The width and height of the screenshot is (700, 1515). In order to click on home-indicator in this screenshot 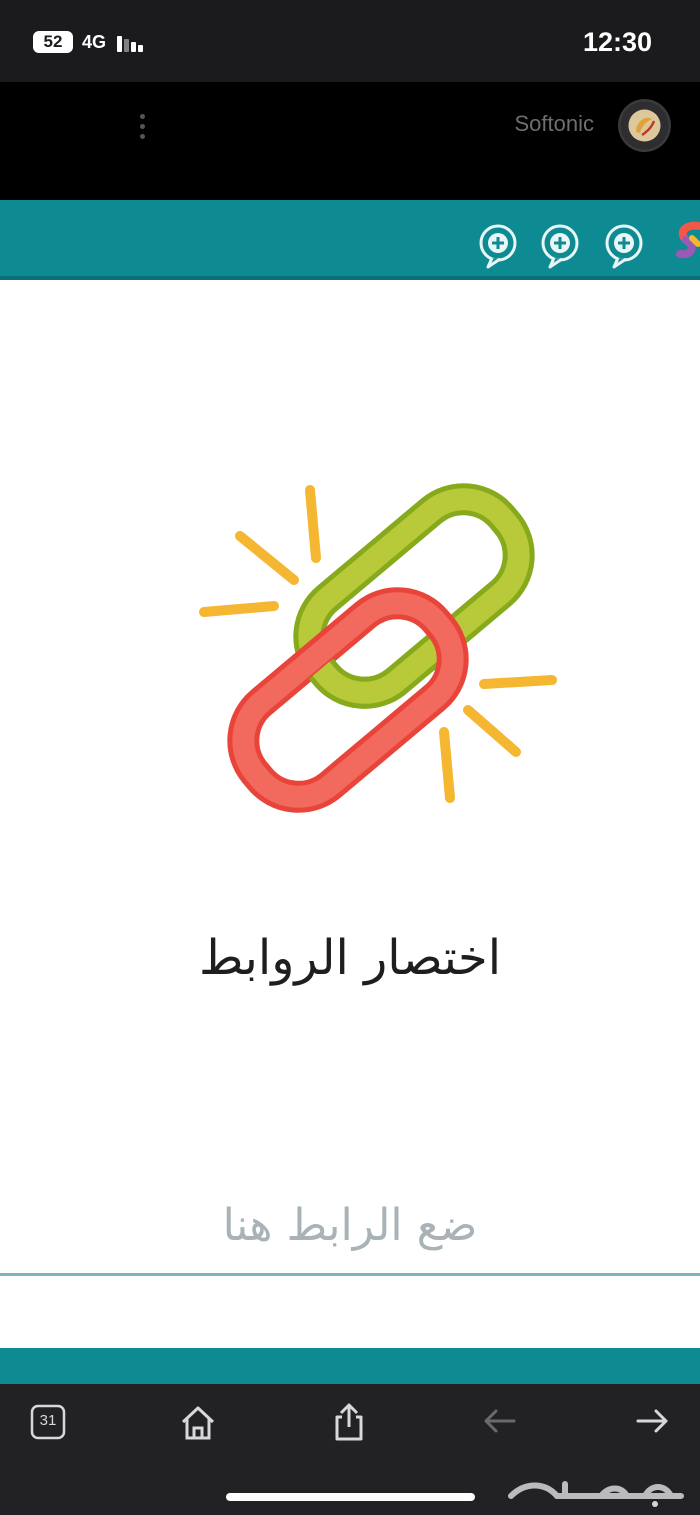, I will do `click(350, 1497)`.